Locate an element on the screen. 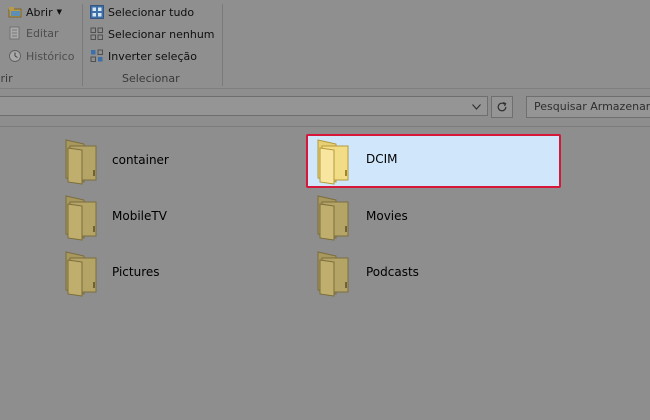 This screenshot has width=650, height=420. open-group-label: Abrir is located at coordinates (6, 78).